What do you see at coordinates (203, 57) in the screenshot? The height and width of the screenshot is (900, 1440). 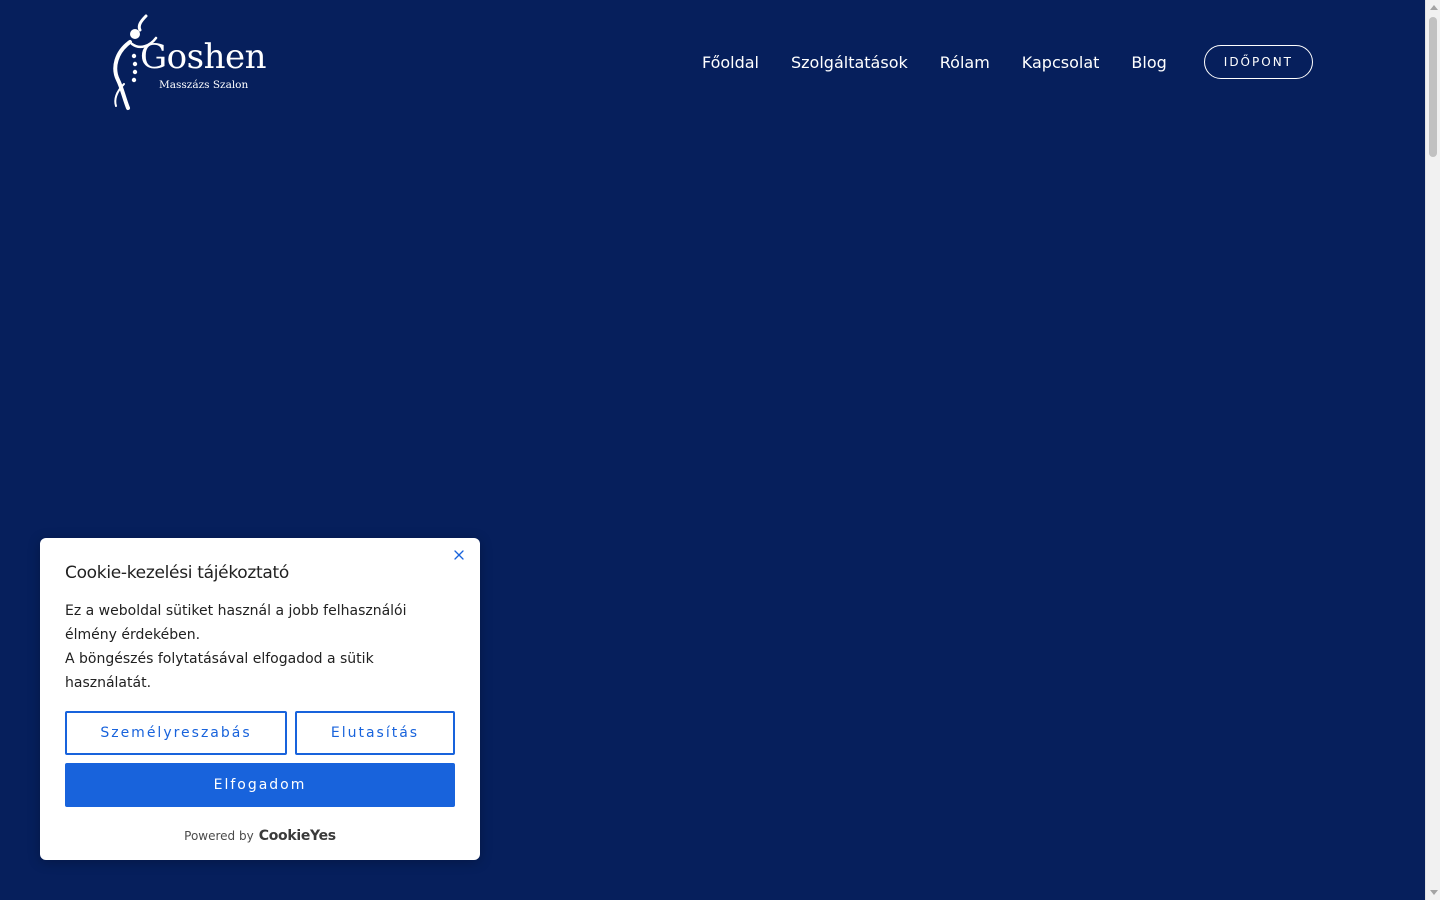 I see `logo-name: Goshen` at bounding box center [203, 57].